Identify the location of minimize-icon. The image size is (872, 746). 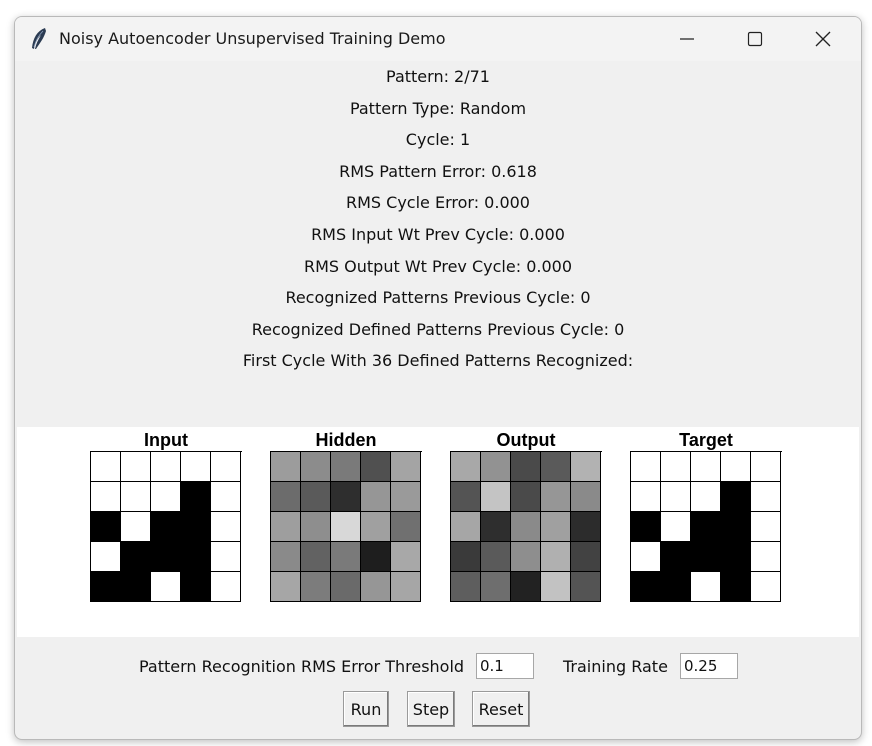
(687, 39).